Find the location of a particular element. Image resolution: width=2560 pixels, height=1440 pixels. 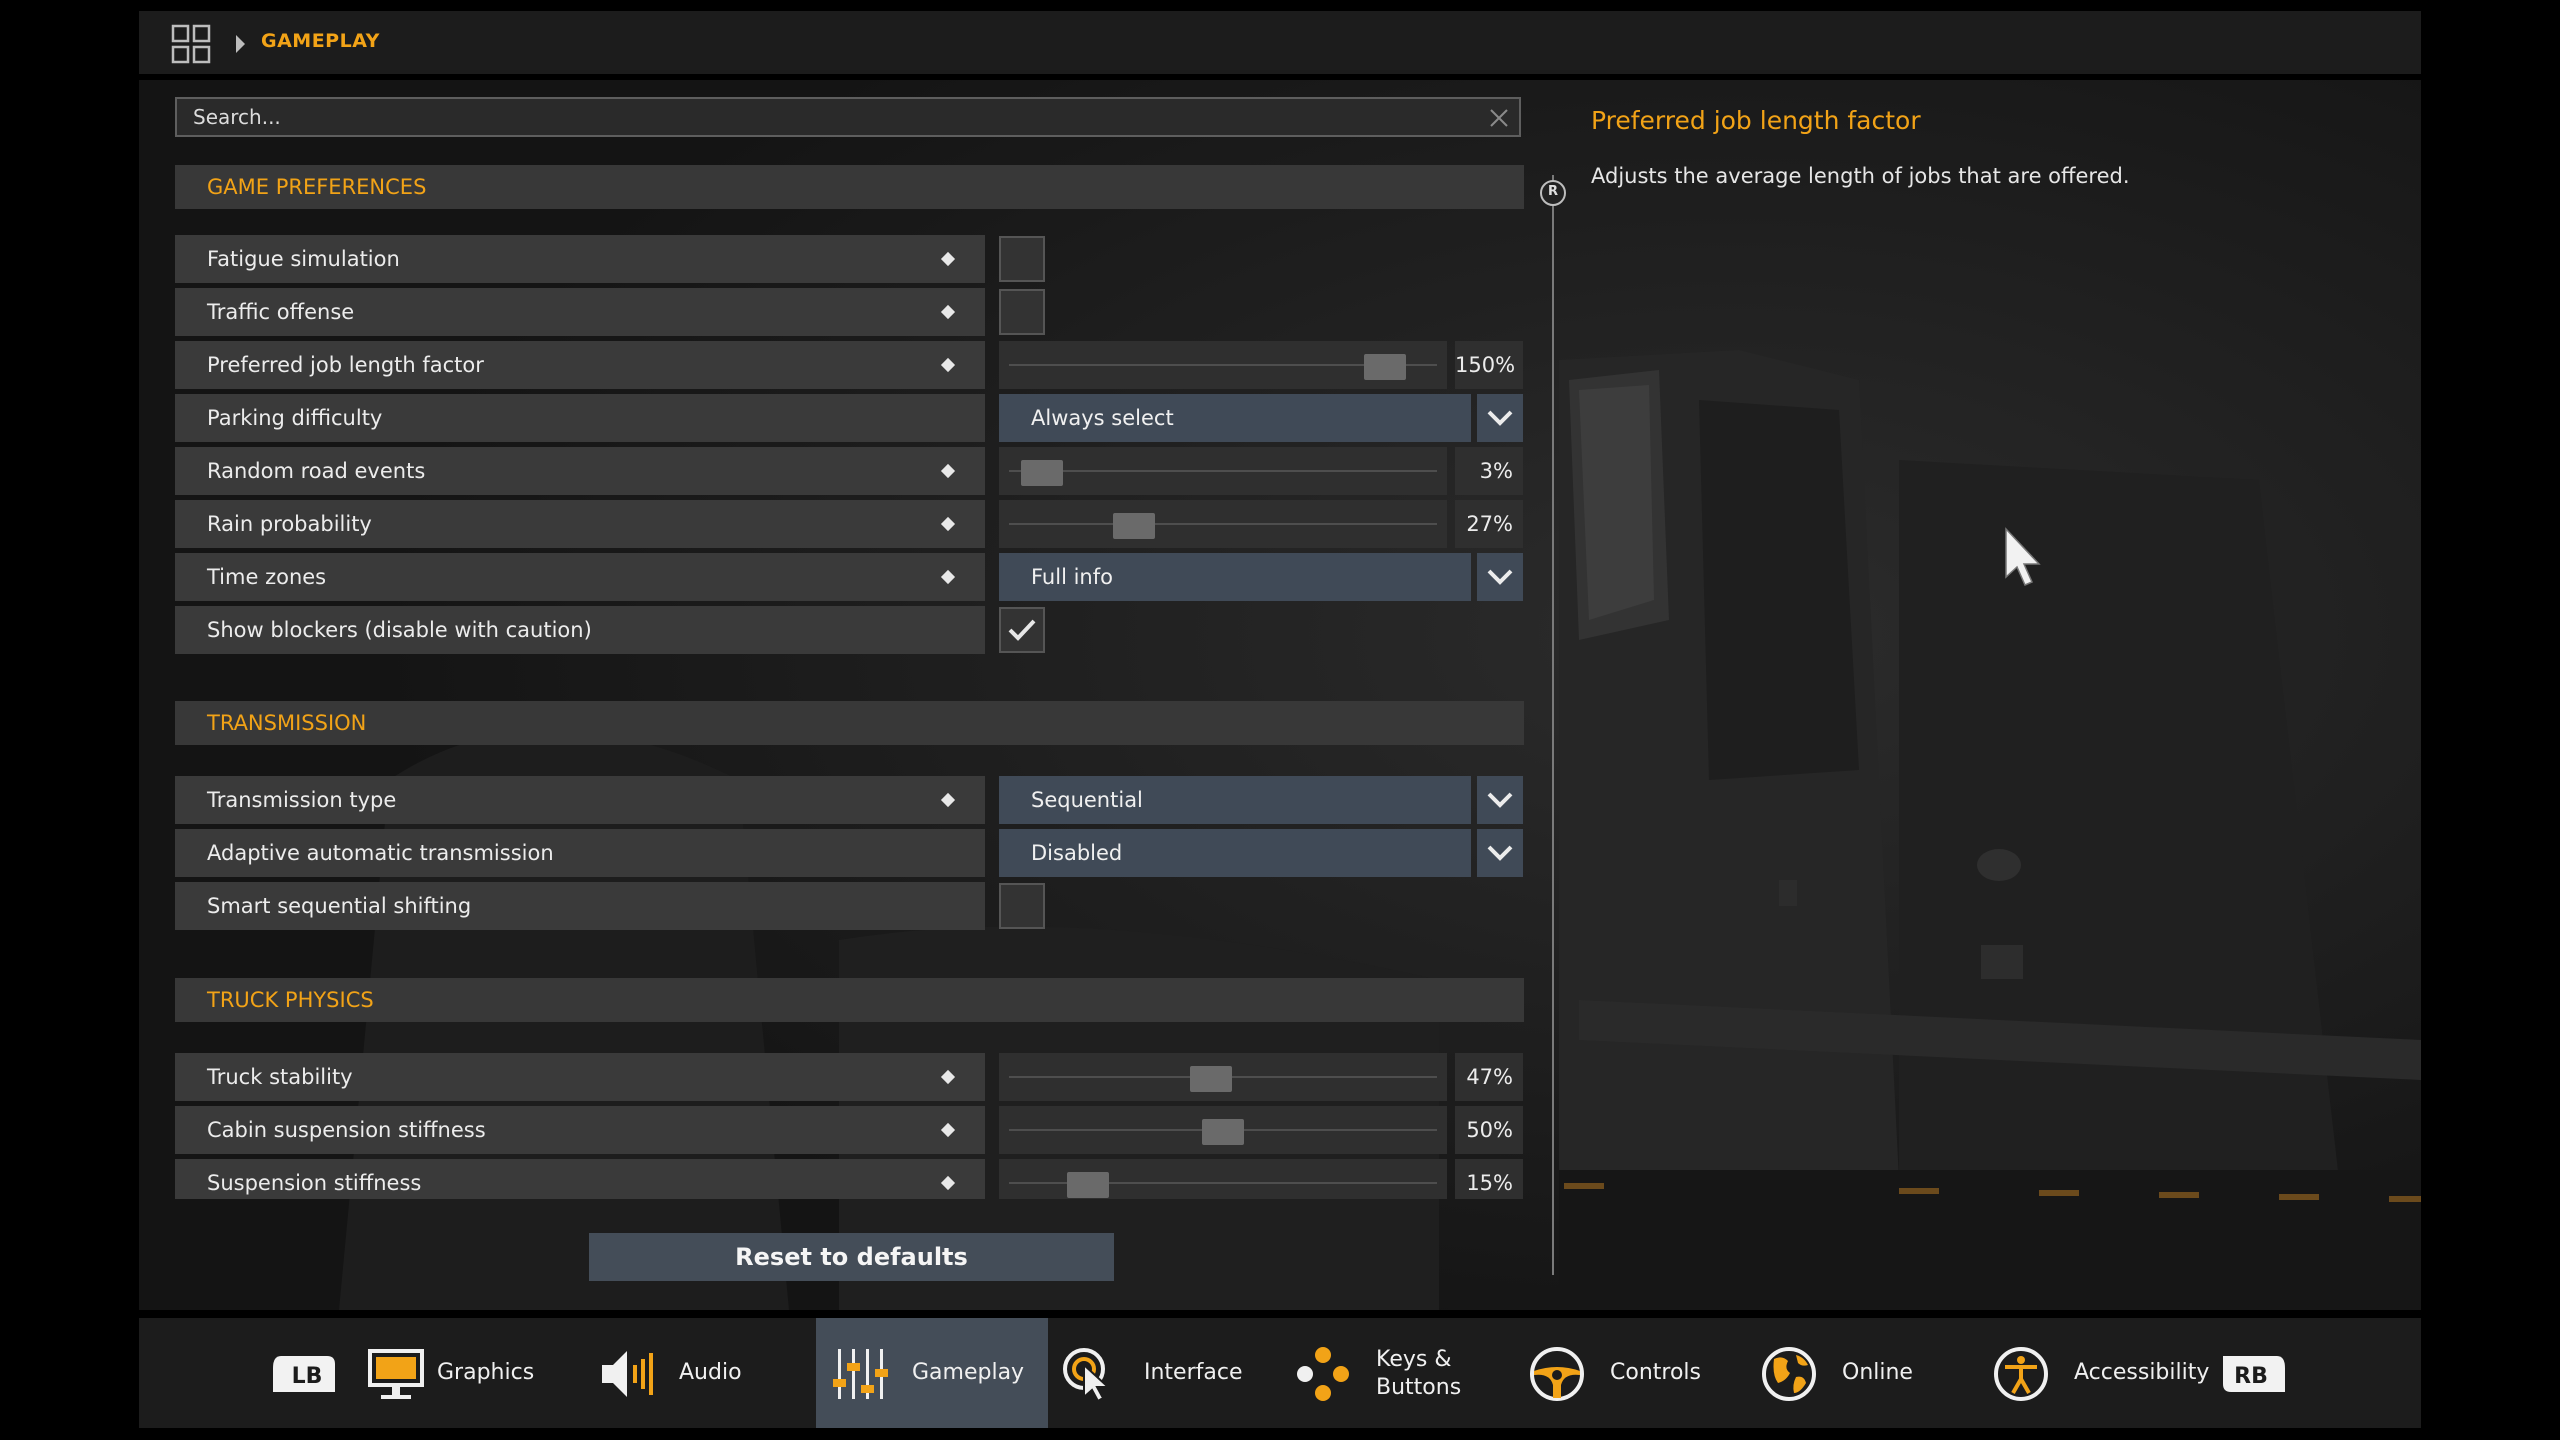

tab-label: Controls is located at coordinates (1655, 1372).